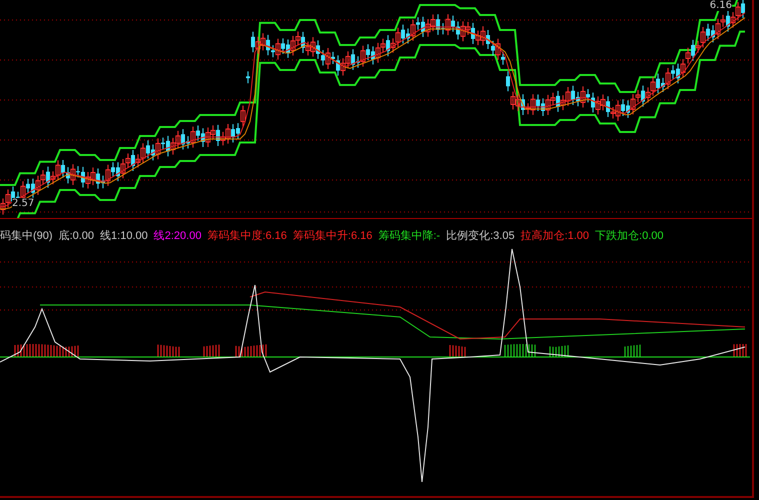 The height and width of the screenshot is (500, 759). I want to click on indicator-value: 筹码集中升:6.16, so click(332, 237).